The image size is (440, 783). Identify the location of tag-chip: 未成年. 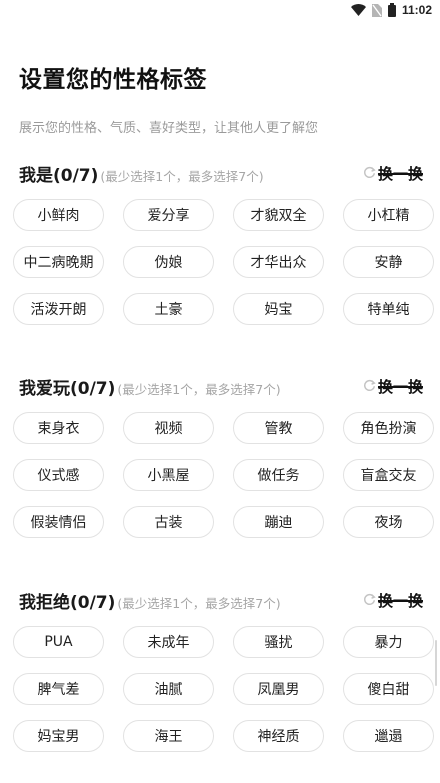
(168, 642).